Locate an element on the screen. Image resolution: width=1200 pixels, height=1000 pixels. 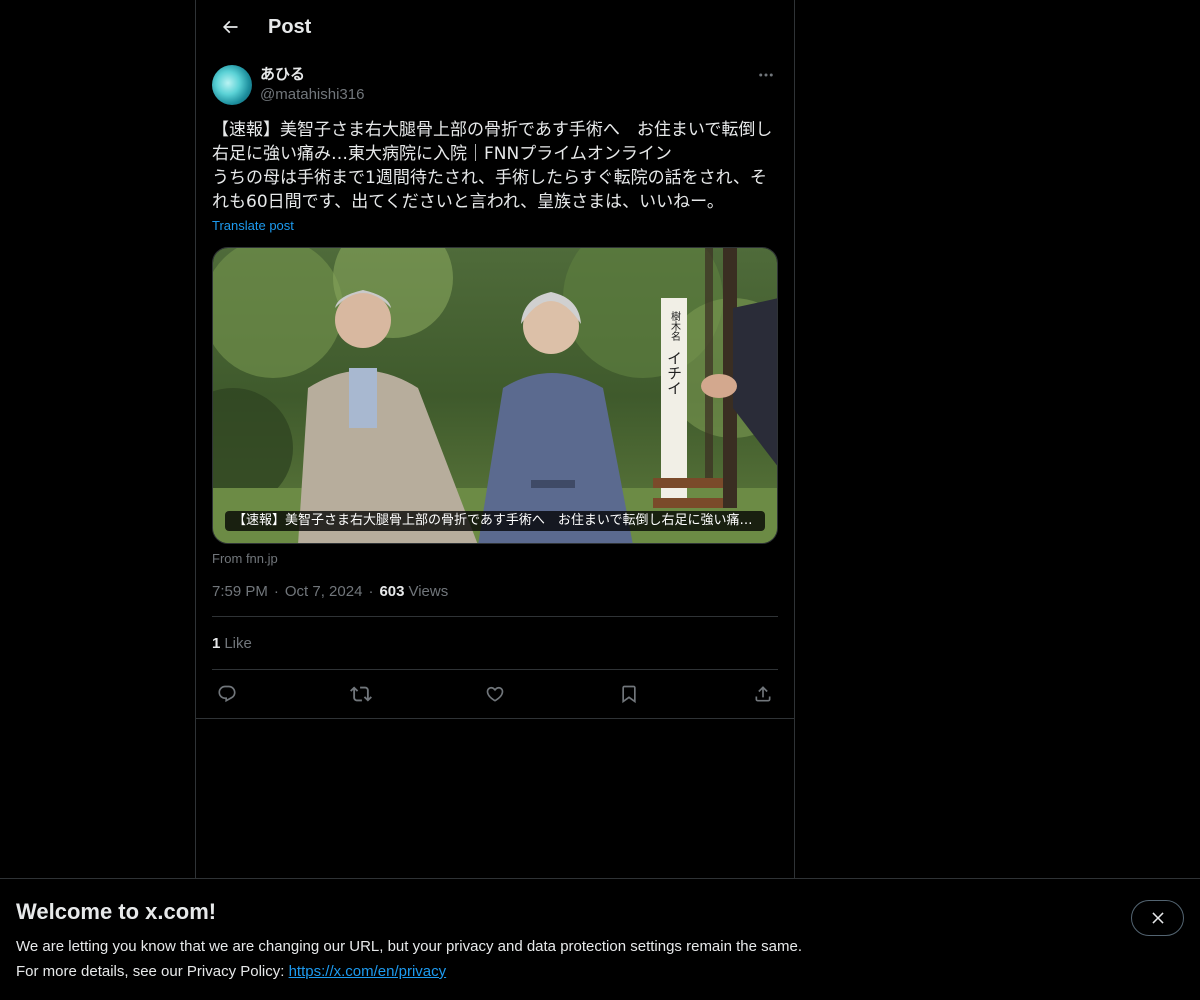
share-button is located at coordinates (763, 694).